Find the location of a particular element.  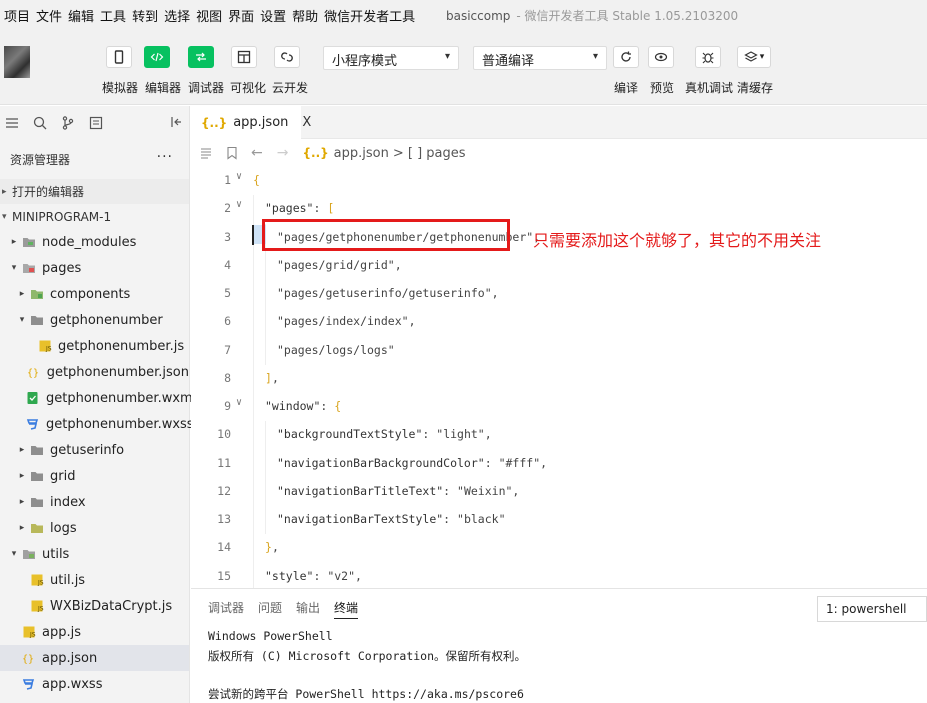

compile-button is located at coordinates (626, 57).